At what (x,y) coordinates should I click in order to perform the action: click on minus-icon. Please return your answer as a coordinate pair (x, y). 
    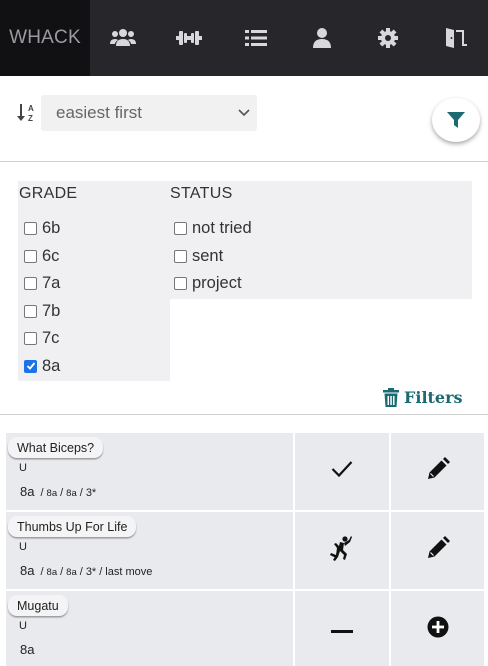
    Looking at the image, I should click on (342, 630).